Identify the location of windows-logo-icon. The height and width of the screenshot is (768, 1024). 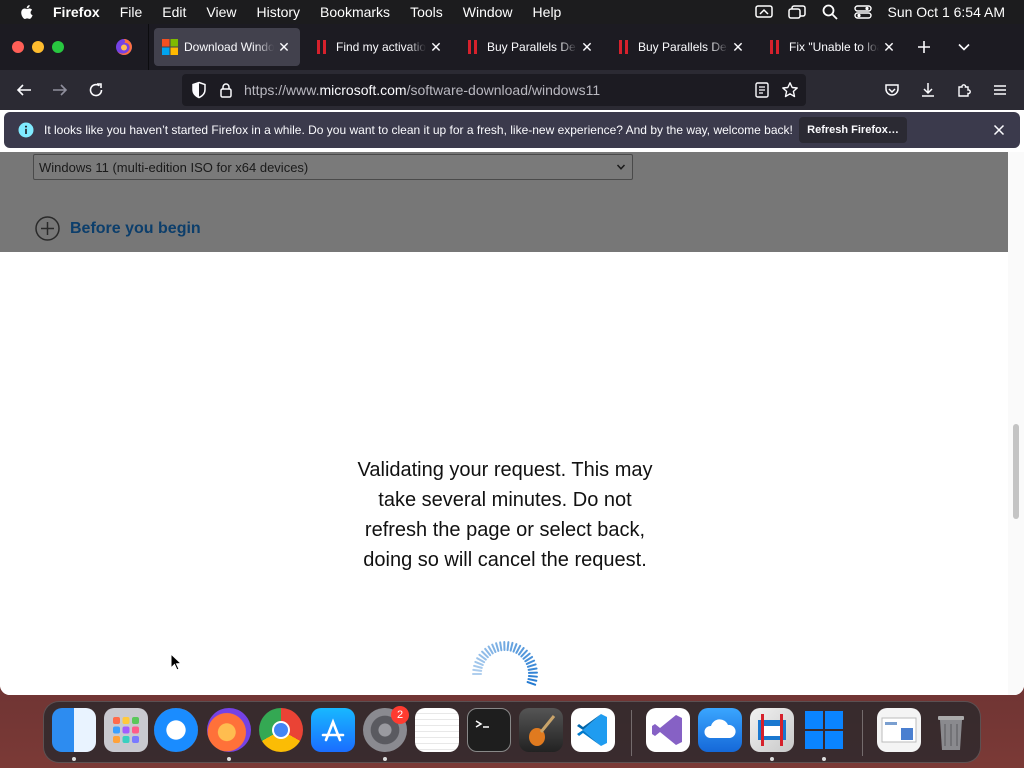
(824, 730).